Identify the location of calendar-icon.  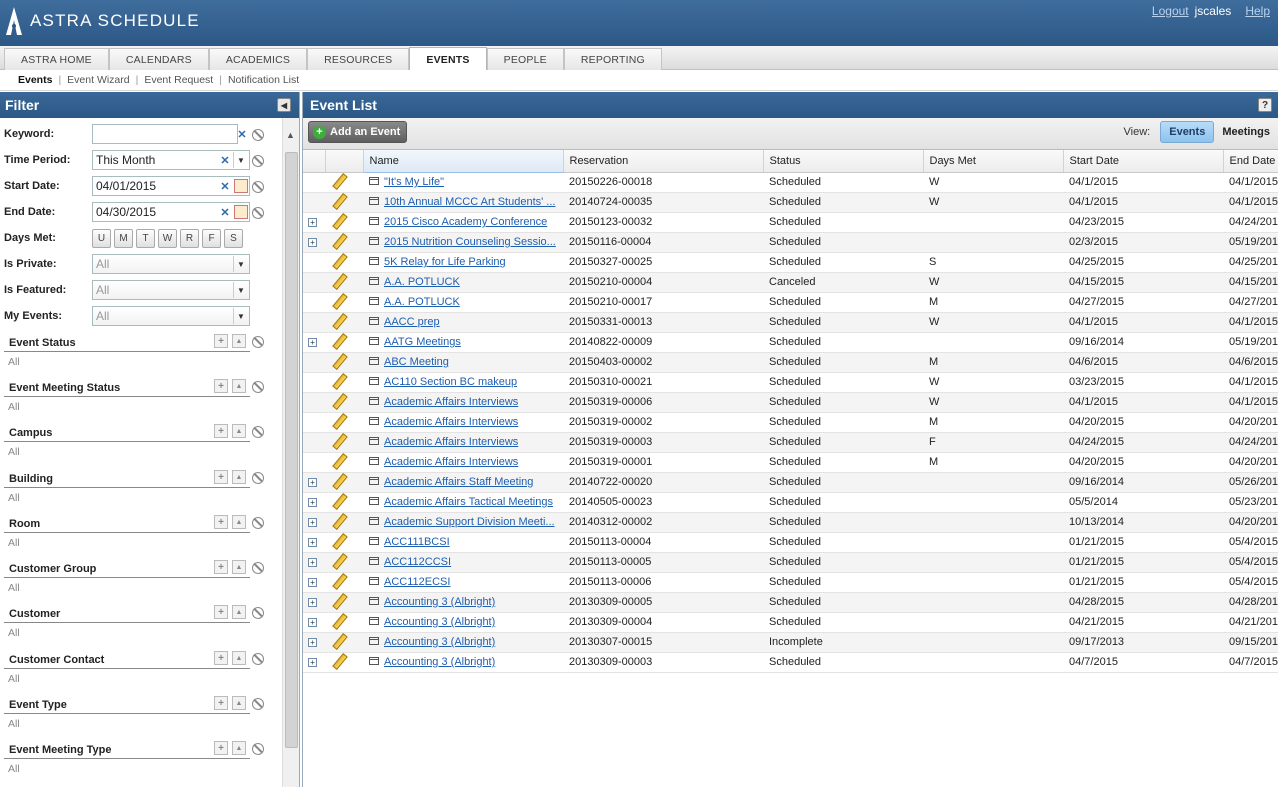
(241, 186).